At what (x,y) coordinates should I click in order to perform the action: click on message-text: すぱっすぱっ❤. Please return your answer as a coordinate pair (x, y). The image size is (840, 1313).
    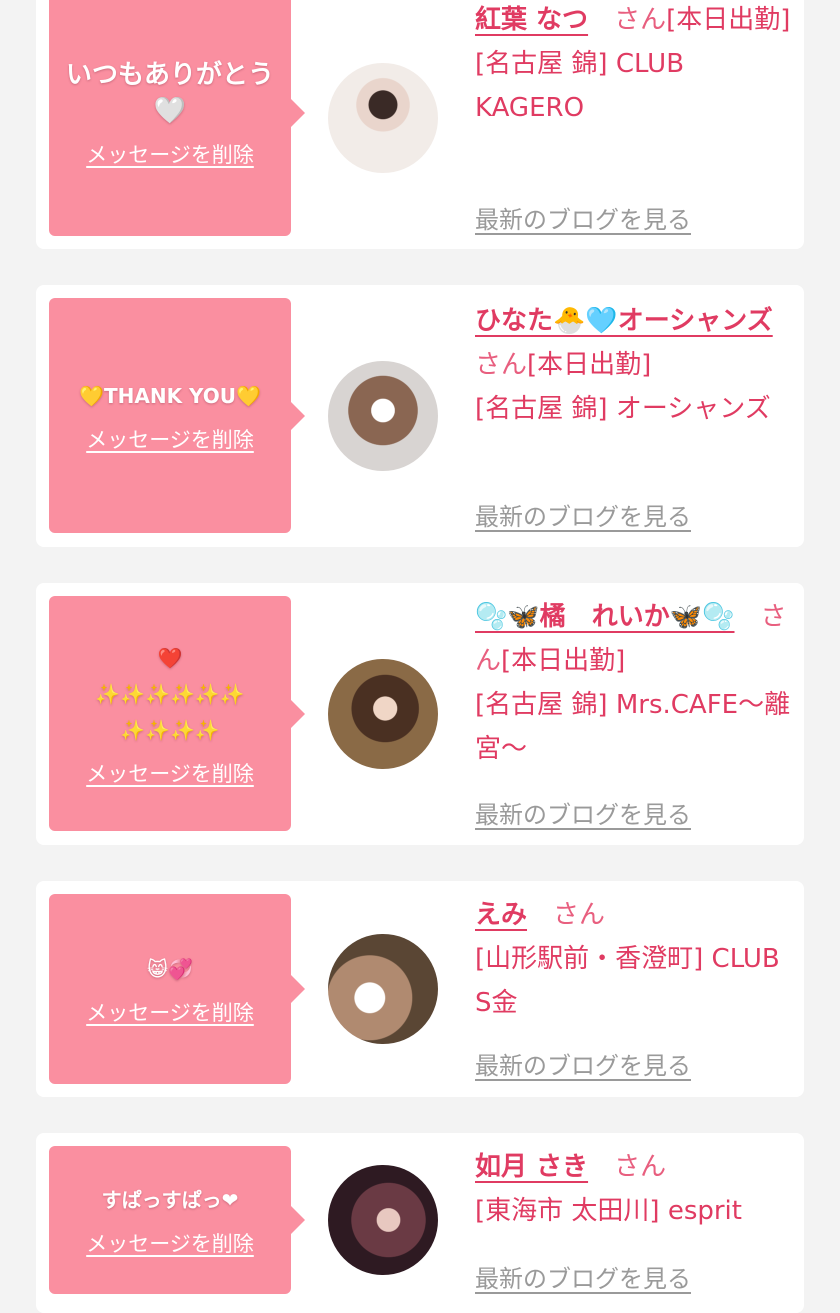
    Looking at the image, I should click on (170, 1200).